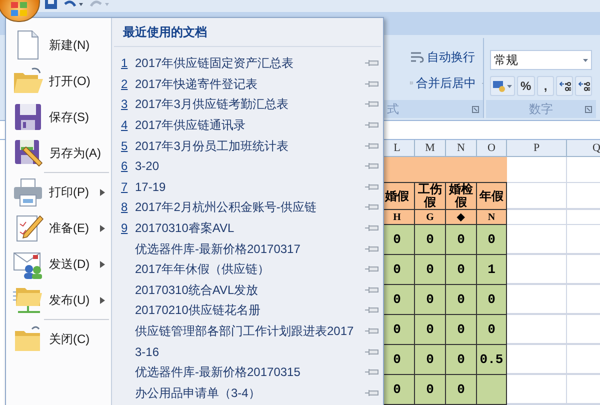  What do you see at coordinates (58, 301) in the screenshot?
I see `menu-item: 发布(U)` at bounding box center [58, 301].